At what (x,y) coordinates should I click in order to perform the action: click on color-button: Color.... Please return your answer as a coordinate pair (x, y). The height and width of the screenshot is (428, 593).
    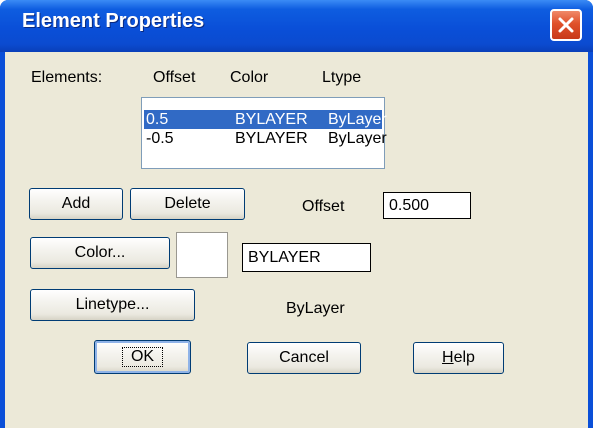
    Looking at the image, I should click on (100, 253).